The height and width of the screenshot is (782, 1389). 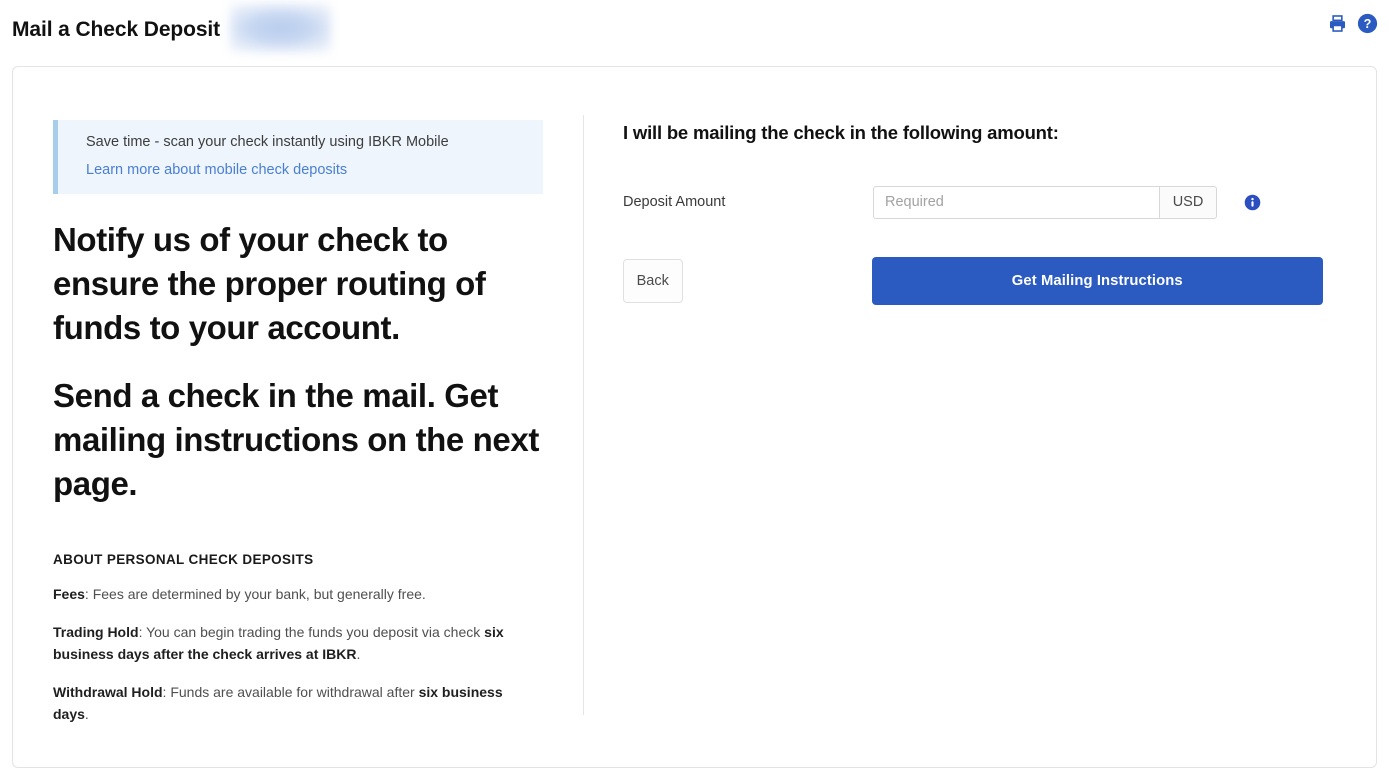 I want to click on currency-suffix: USD, so click(x=1188, y=202).